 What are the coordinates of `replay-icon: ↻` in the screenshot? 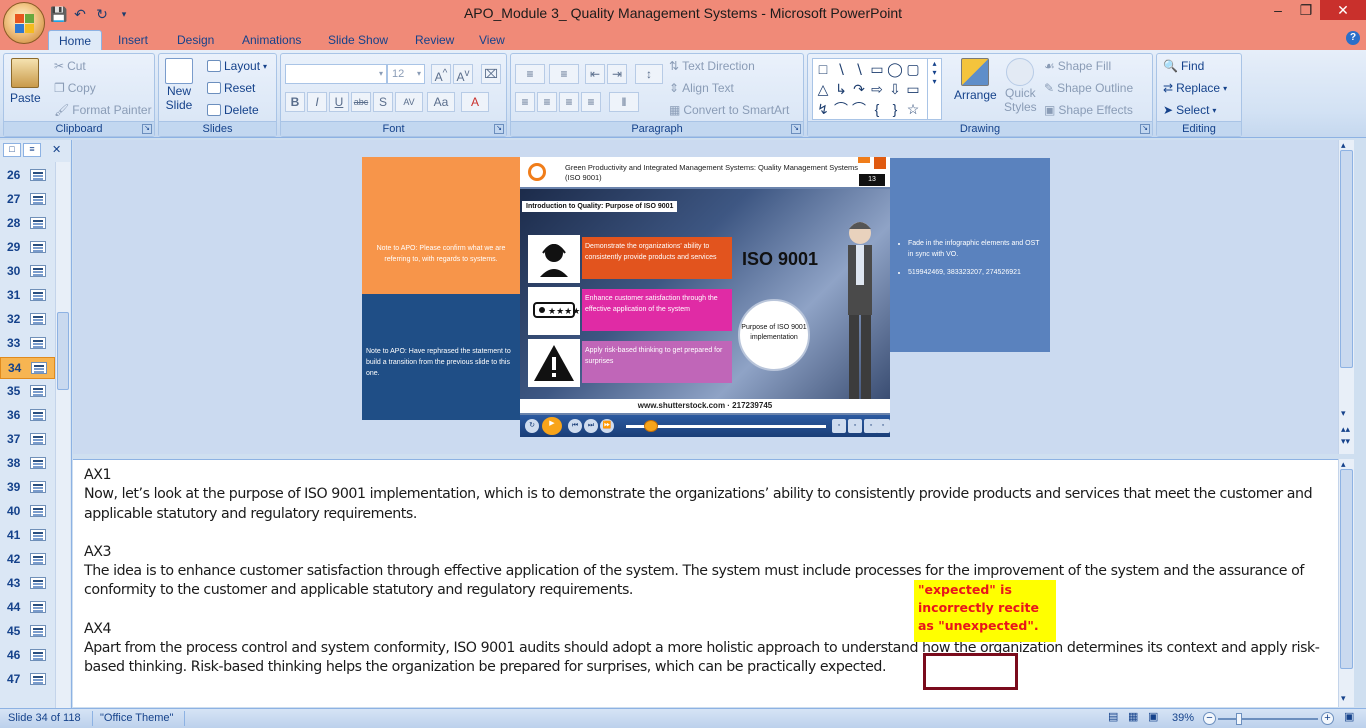 It's located at (532, 426).